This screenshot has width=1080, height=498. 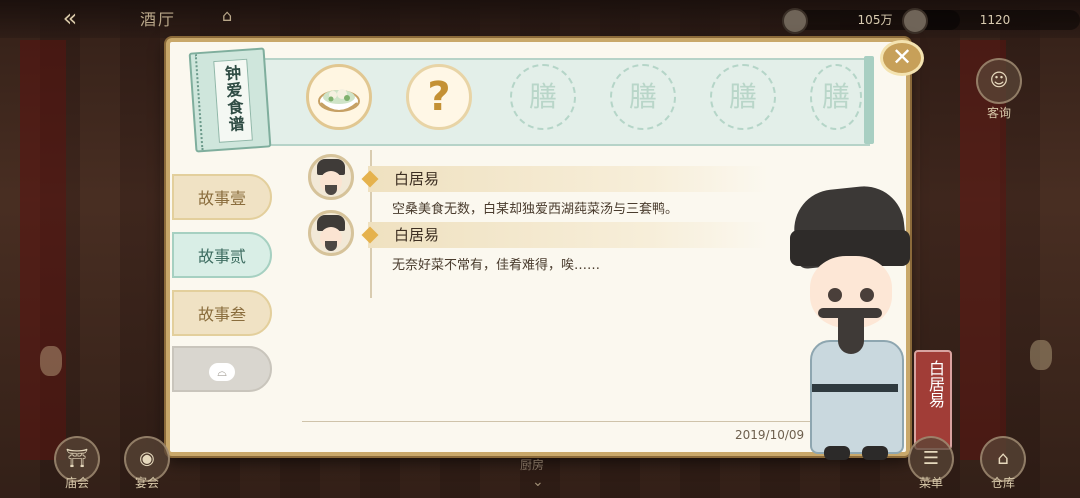 What do you see at coordinates (222, 255) in the screenshot?
I see `tab-story-2: 故事贰` at bounding box center [222, 255].